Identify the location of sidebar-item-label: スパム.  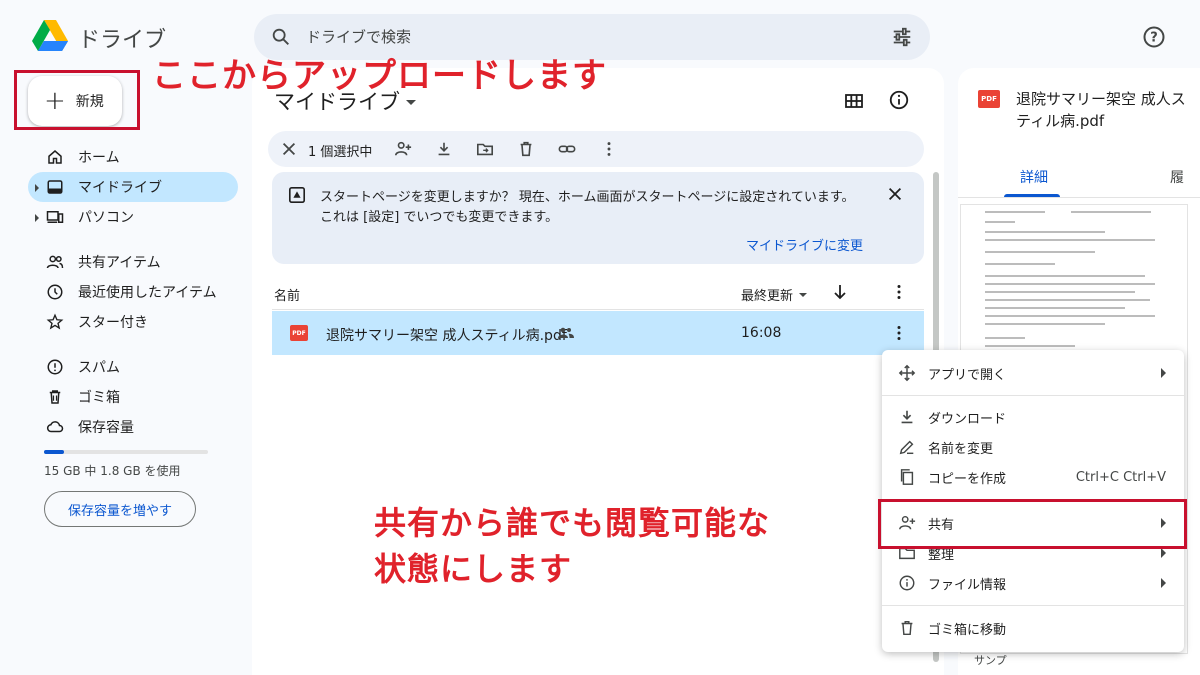
(99, 368).